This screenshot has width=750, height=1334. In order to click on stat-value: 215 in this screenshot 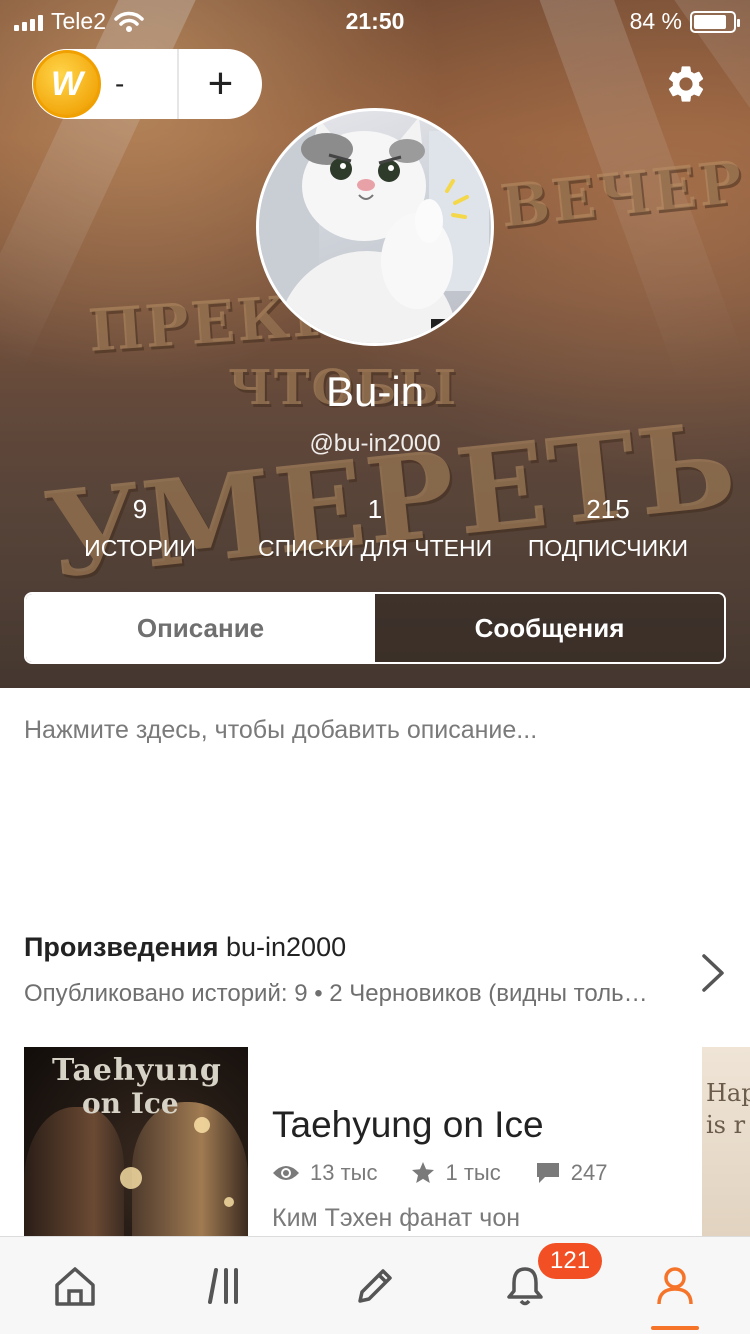, I will do `click(608, 509)`.